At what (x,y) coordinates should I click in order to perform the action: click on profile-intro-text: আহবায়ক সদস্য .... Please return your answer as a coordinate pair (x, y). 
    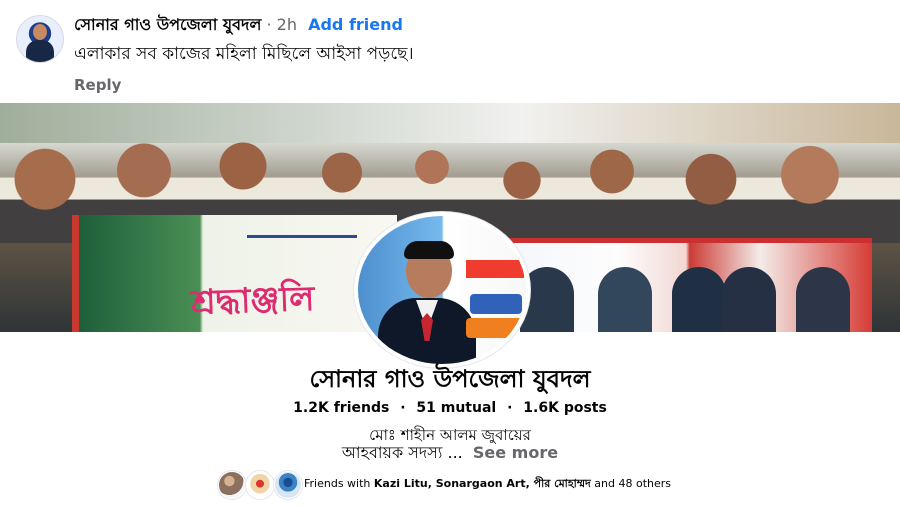
    Looking at the image, I should click on (402, 452).